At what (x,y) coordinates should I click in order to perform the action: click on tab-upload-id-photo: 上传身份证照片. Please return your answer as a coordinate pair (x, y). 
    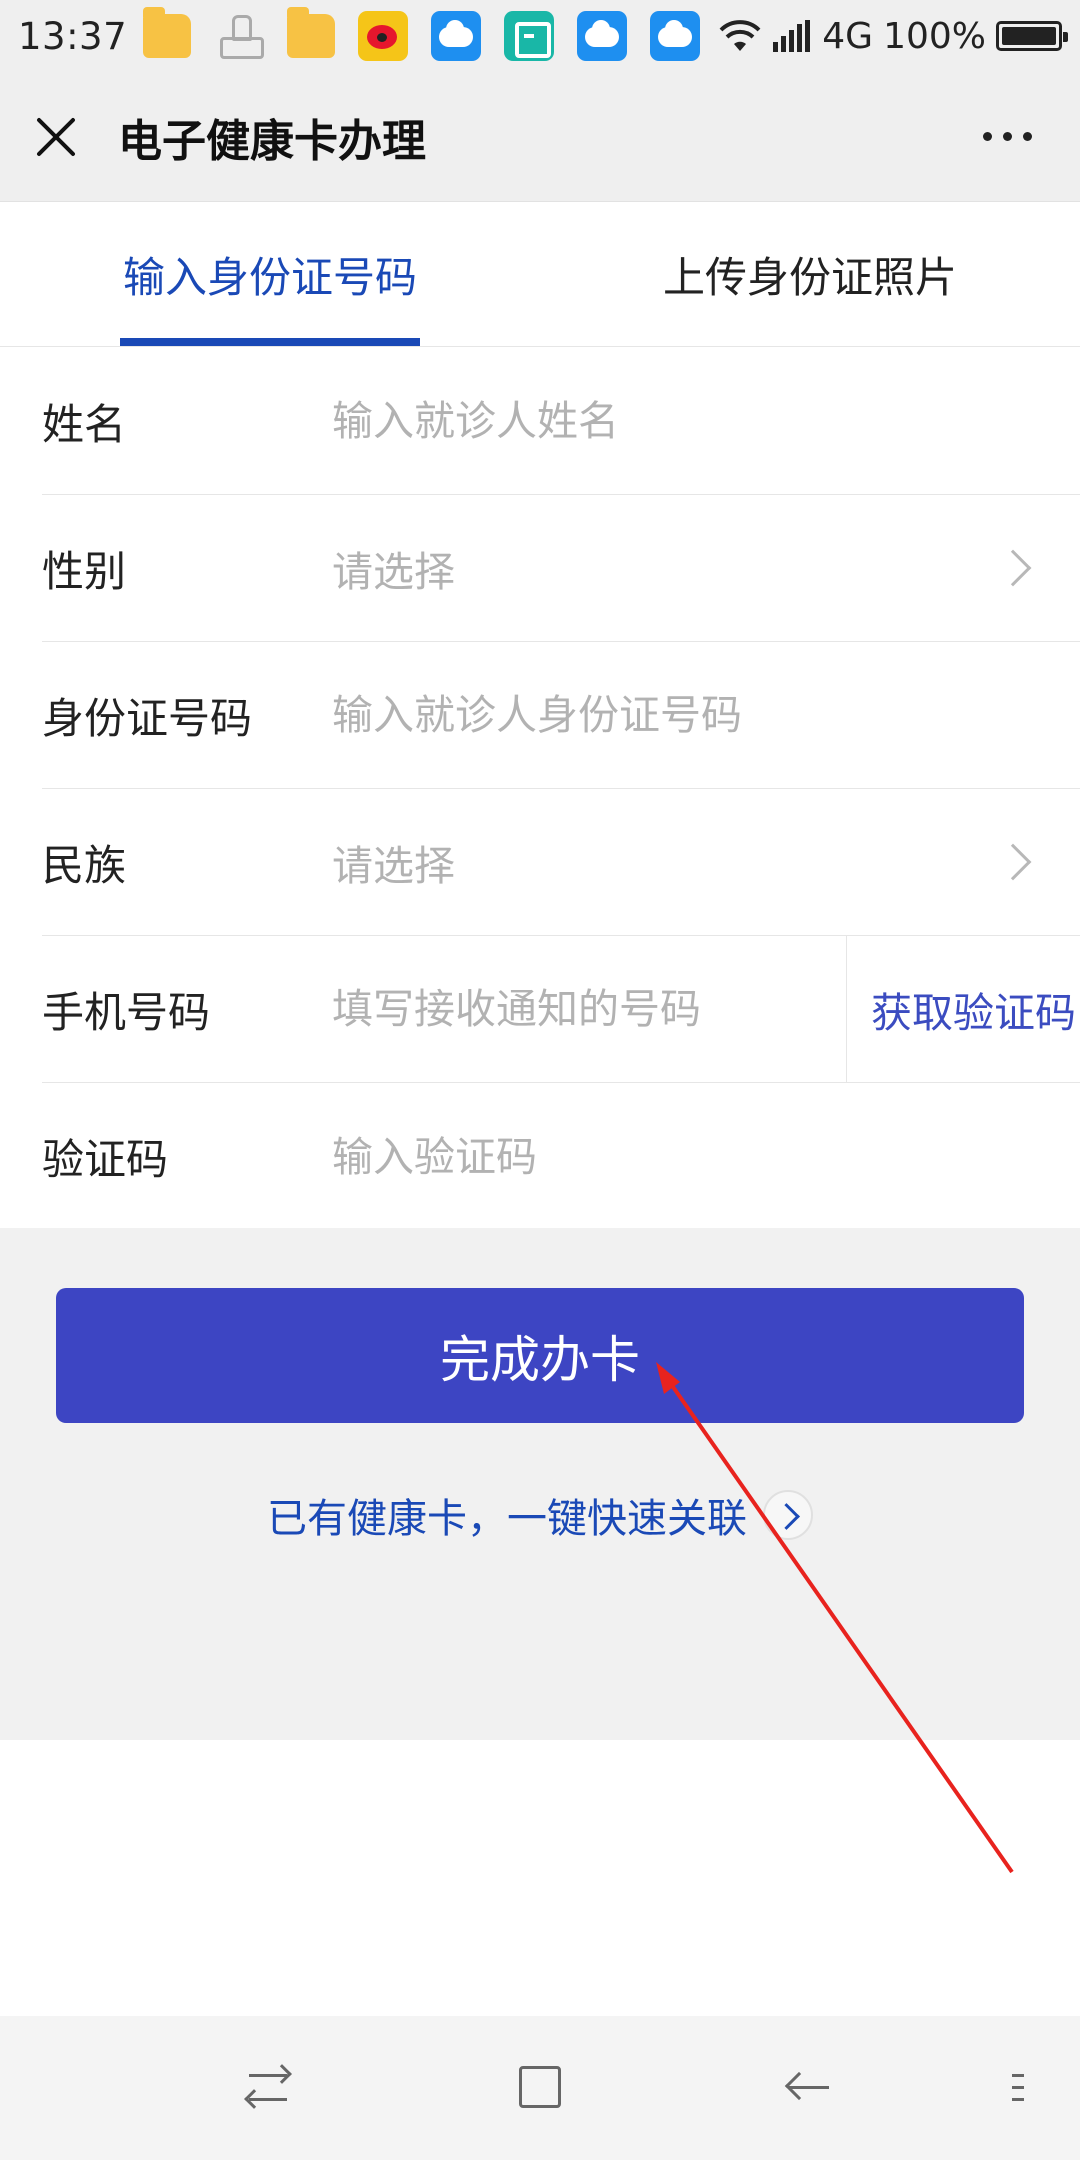
    Looking at the image, I should click on (810, 274).